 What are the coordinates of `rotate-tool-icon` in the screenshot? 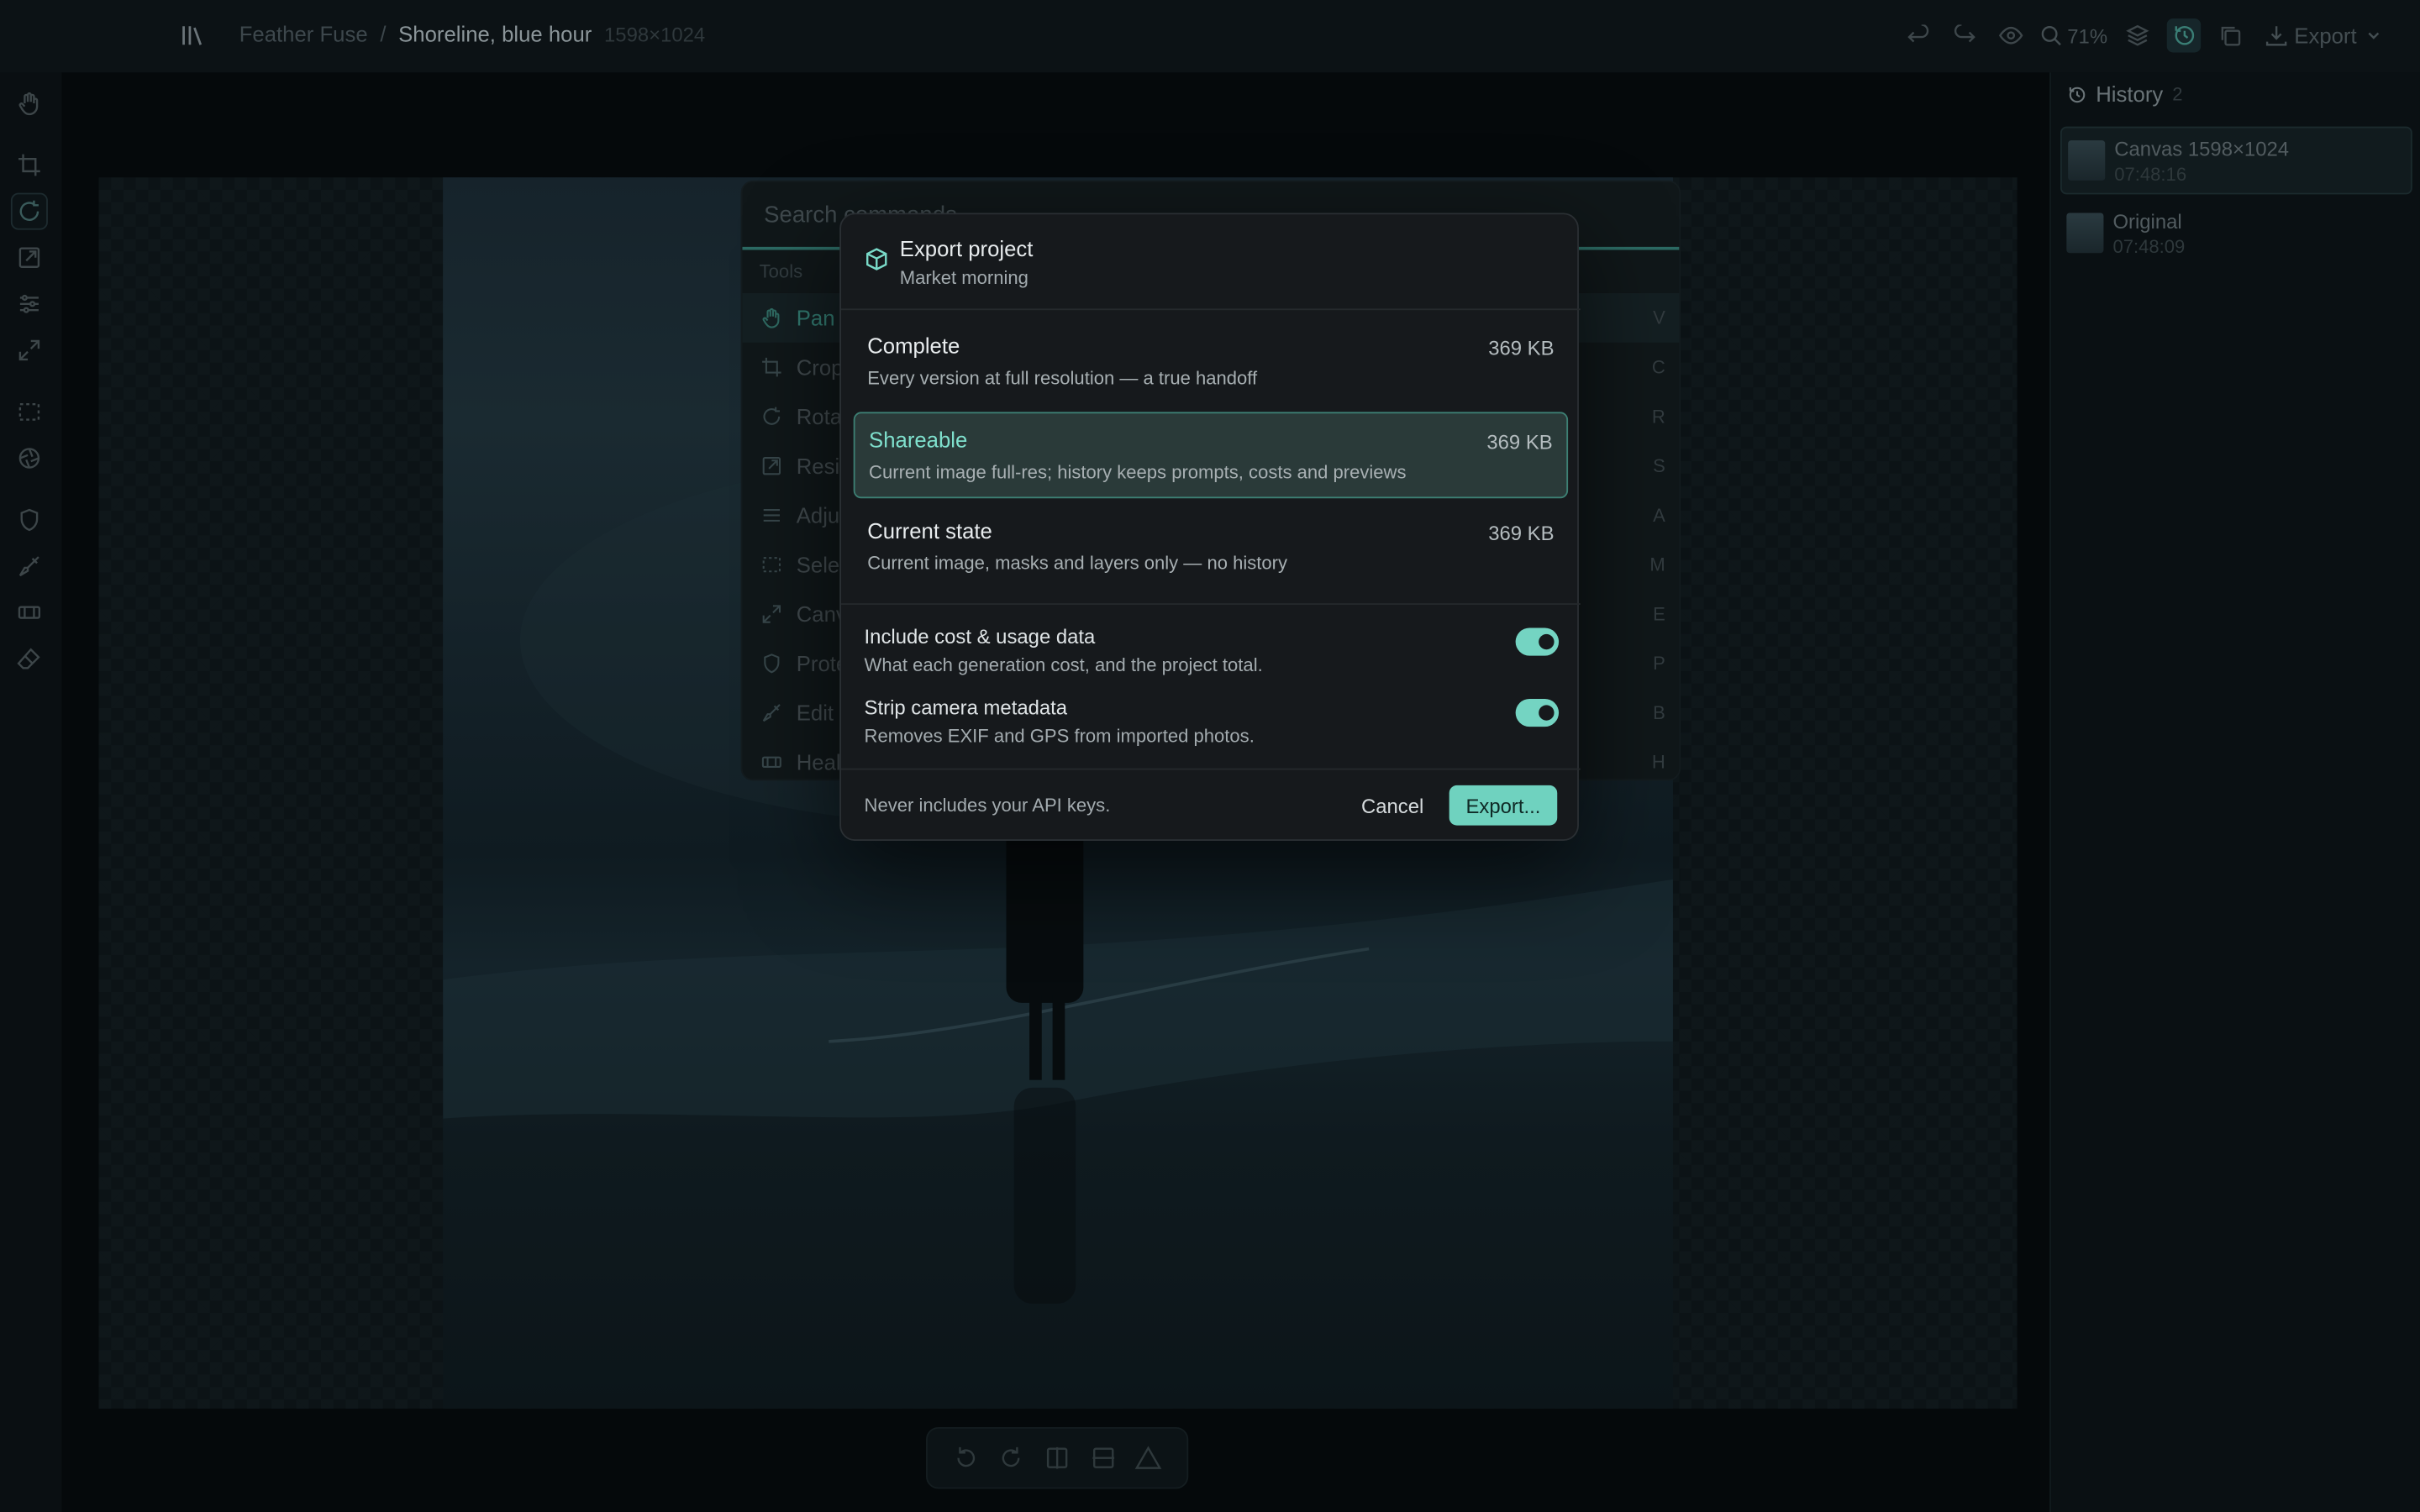 It's located at (29, 211).